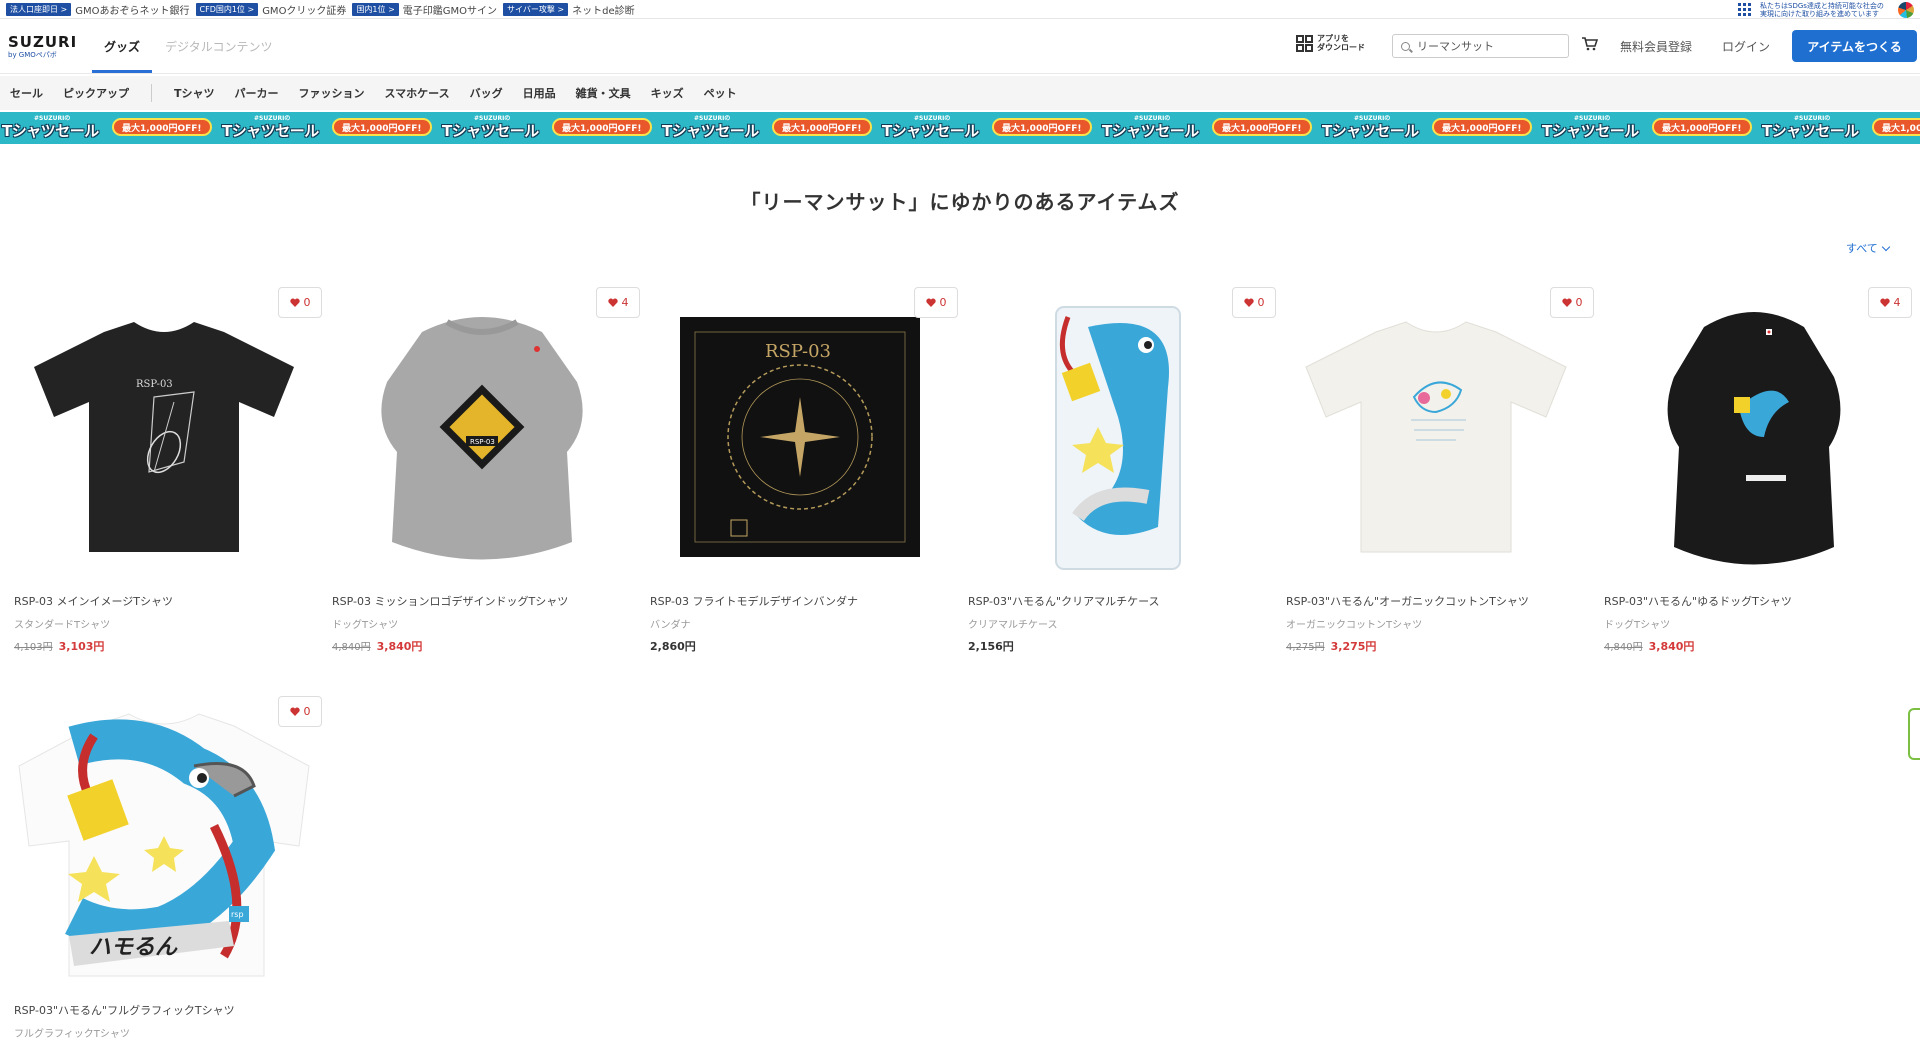 The height and width of the screenshot is (1050, 1920). I want to click on price-sale: 3,103円, so click(81, 646).